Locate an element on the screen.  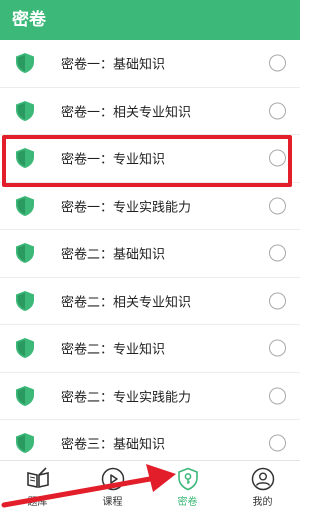
play-icon is located at coordinates (112, 479).